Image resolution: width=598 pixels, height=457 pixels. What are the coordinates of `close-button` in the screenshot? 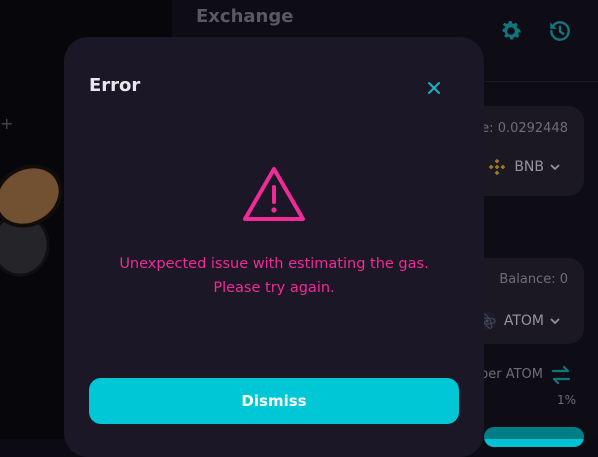 It's located at (434, 88).